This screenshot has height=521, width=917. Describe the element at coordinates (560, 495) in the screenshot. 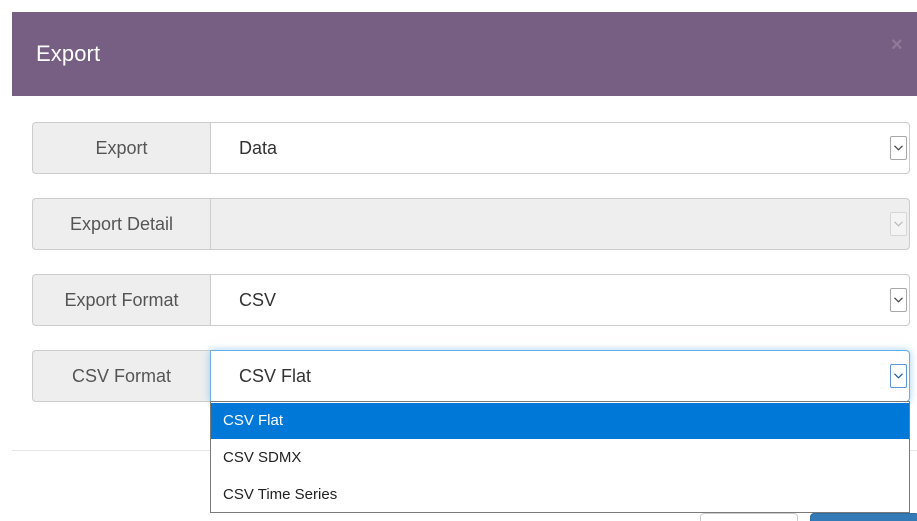

I see `dropdown-option-csv-time-series: CSV Time Series` at that location.